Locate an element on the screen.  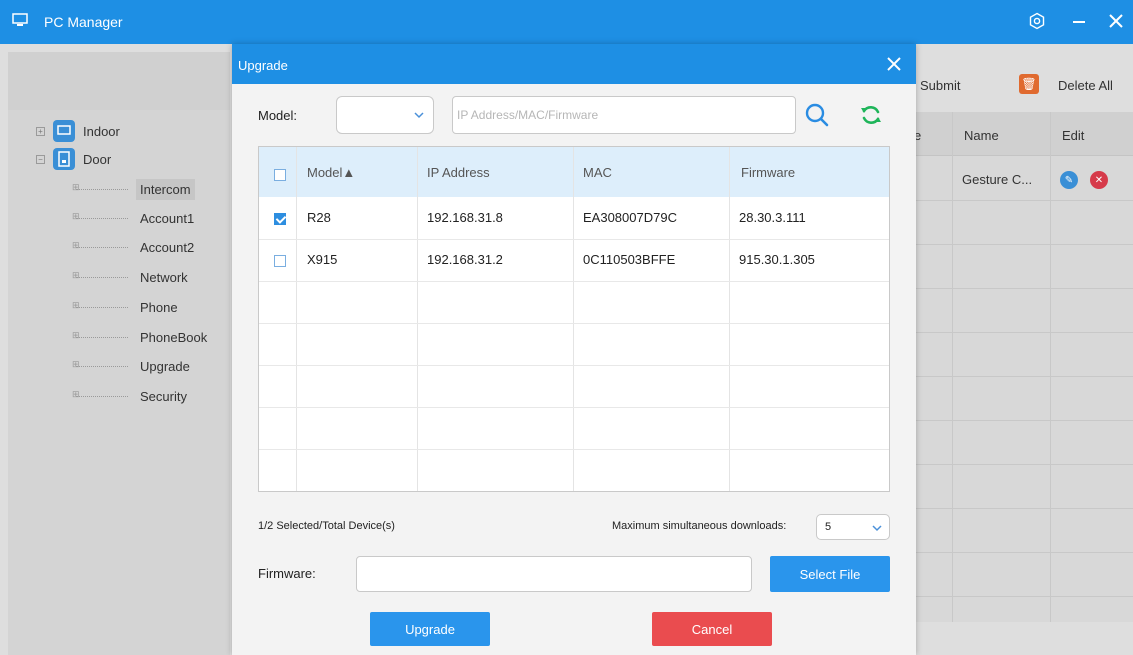
door-phone-icon is located at coordinates (64, 159).